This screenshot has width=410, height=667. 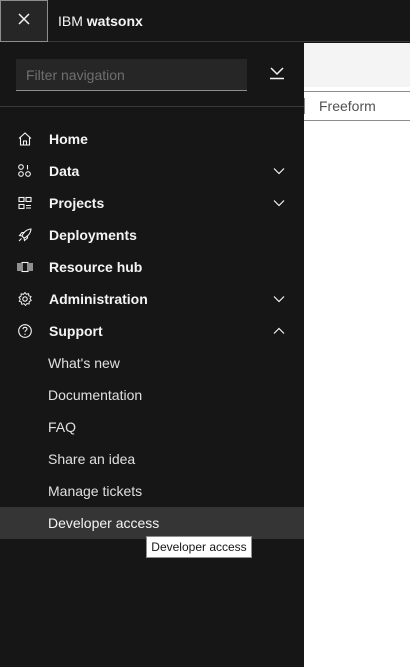 I want to click on chevron-up-icon, so click(x=279, y=331).